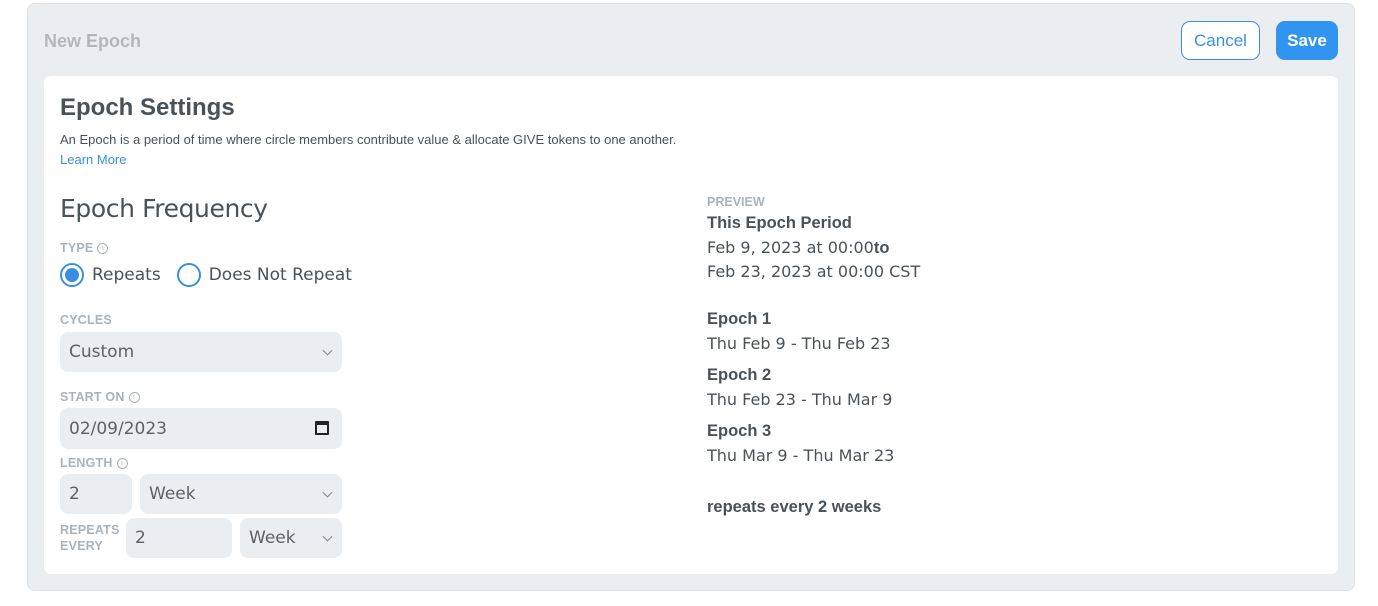  Describe the element at coordinates (92, 397) in the screenshot. I see `start-on-label-text: START ON` at that location.